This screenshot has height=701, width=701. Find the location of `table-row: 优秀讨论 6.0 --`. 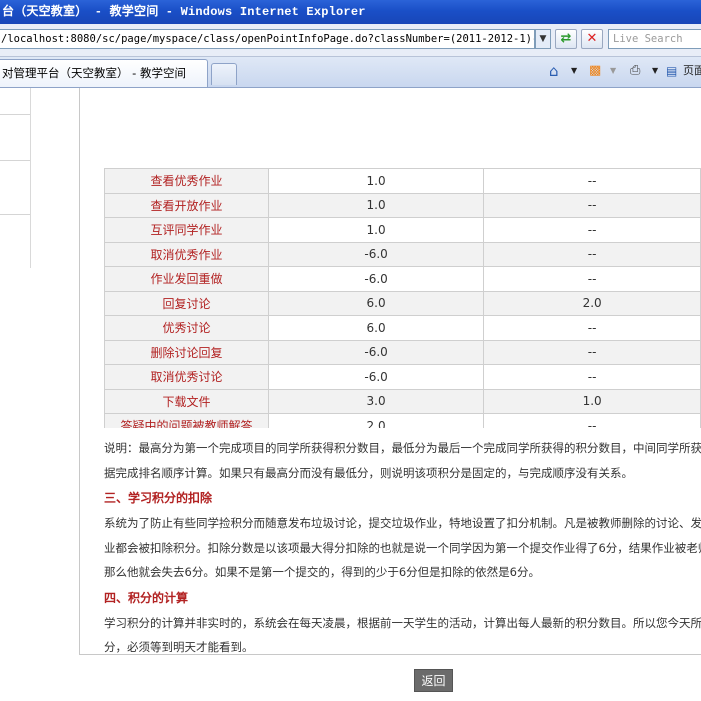

table-row: 优秀讨论 6.0 -- is located at coordinates (402, 328).